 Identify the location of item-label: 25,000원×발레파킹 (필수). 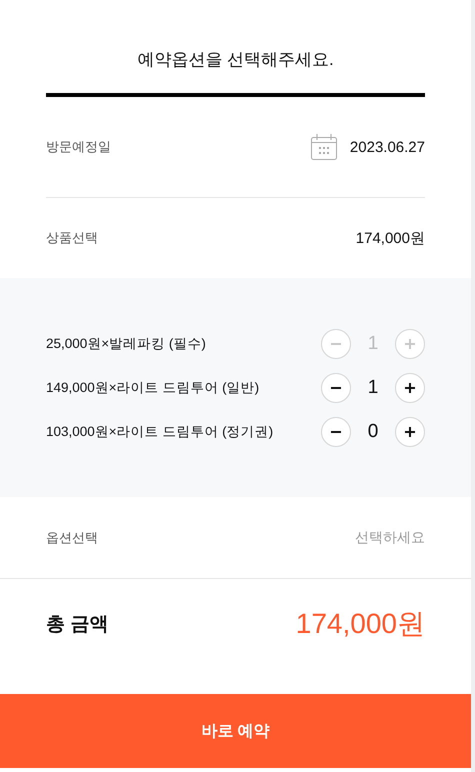
(126, 343).